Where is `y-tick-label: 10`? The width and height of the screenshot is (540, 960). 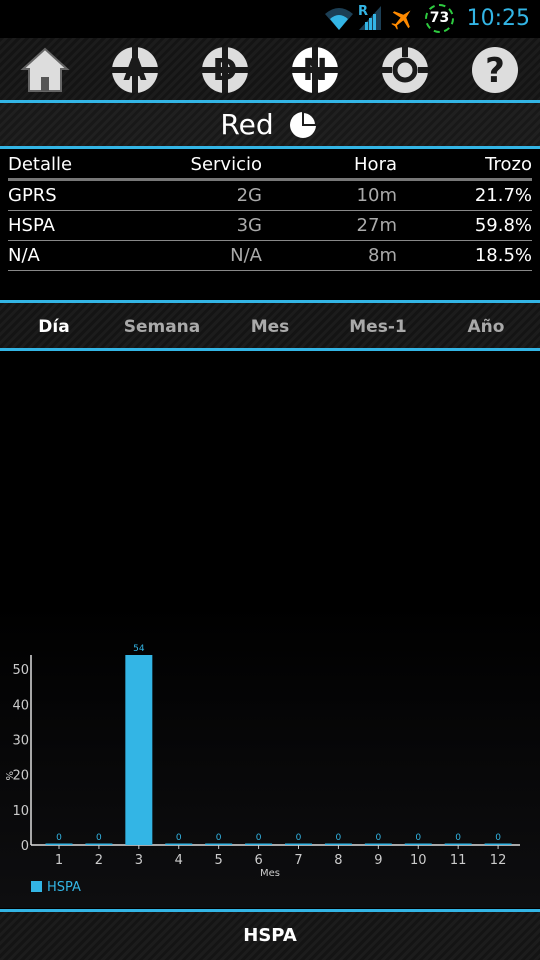
y-tick-label: 10 is located at coordinates (20, 811).